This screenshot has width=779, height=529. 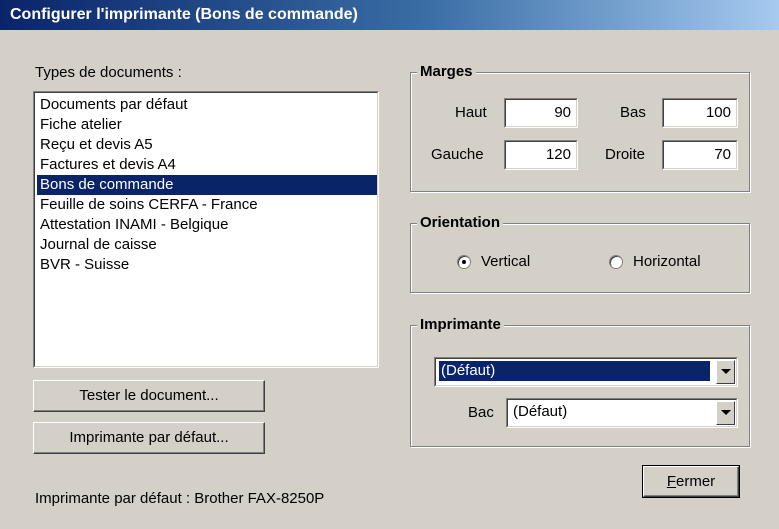 I want to click on top-margin-field: 90, so click(x=541, y=113).